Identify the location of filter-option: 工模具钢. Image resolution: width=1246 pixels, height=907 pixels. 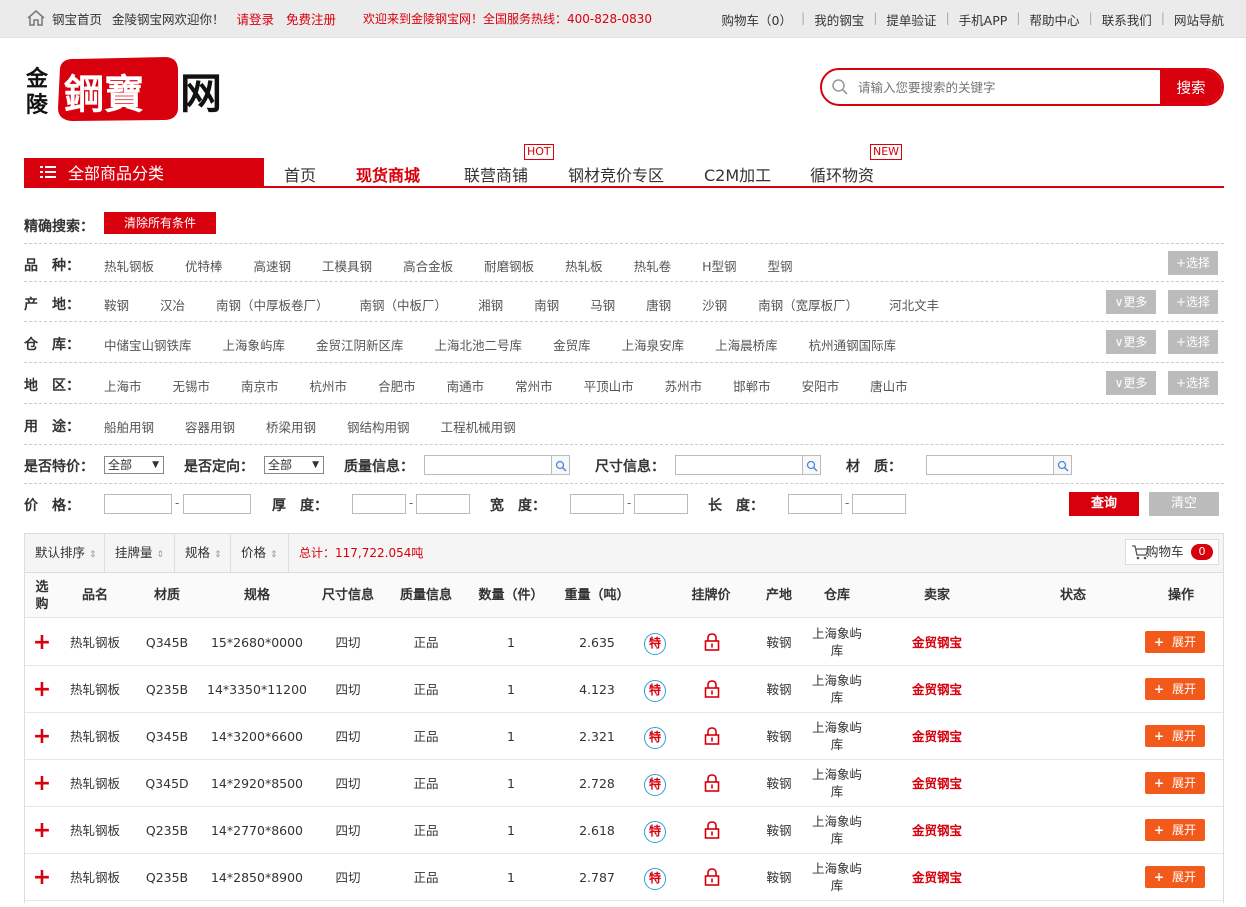
(347, 265).